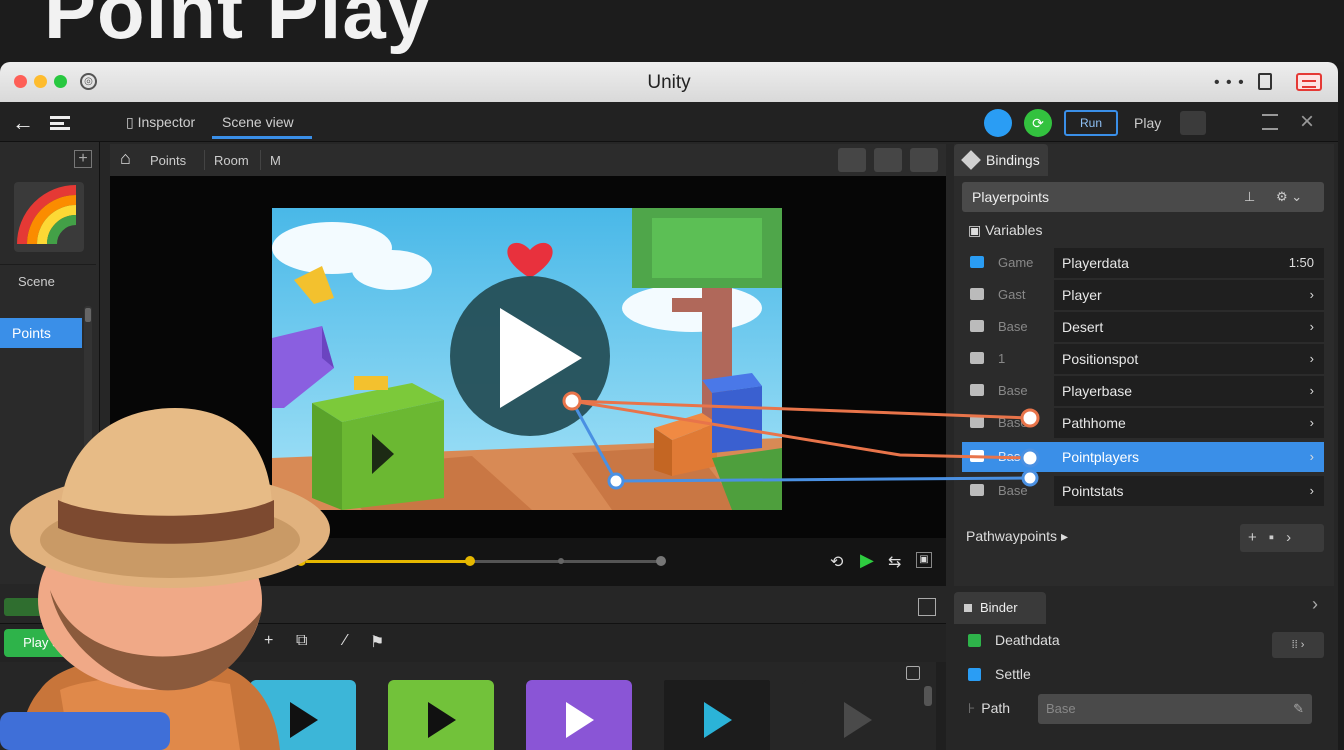  Describe the element at coordinates (166, 122) in the screenshot. I see `tab-inspector-label: Inspector` at that location.